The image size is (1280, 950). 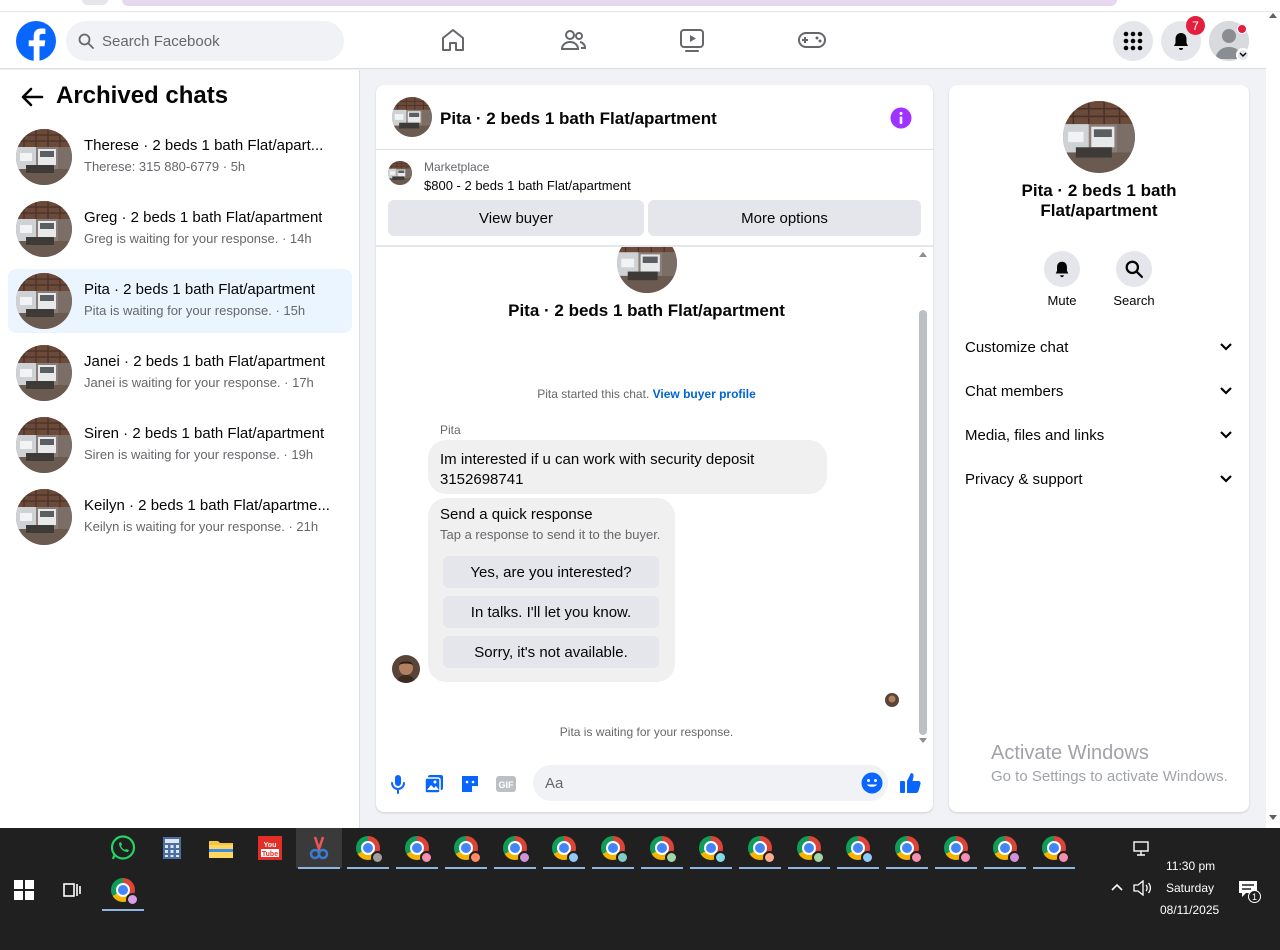 What do you see at coordinates (1099, 391) in the screenshot?
I see `chat-members-section: Chat members` at bounding box center [1099, 391].